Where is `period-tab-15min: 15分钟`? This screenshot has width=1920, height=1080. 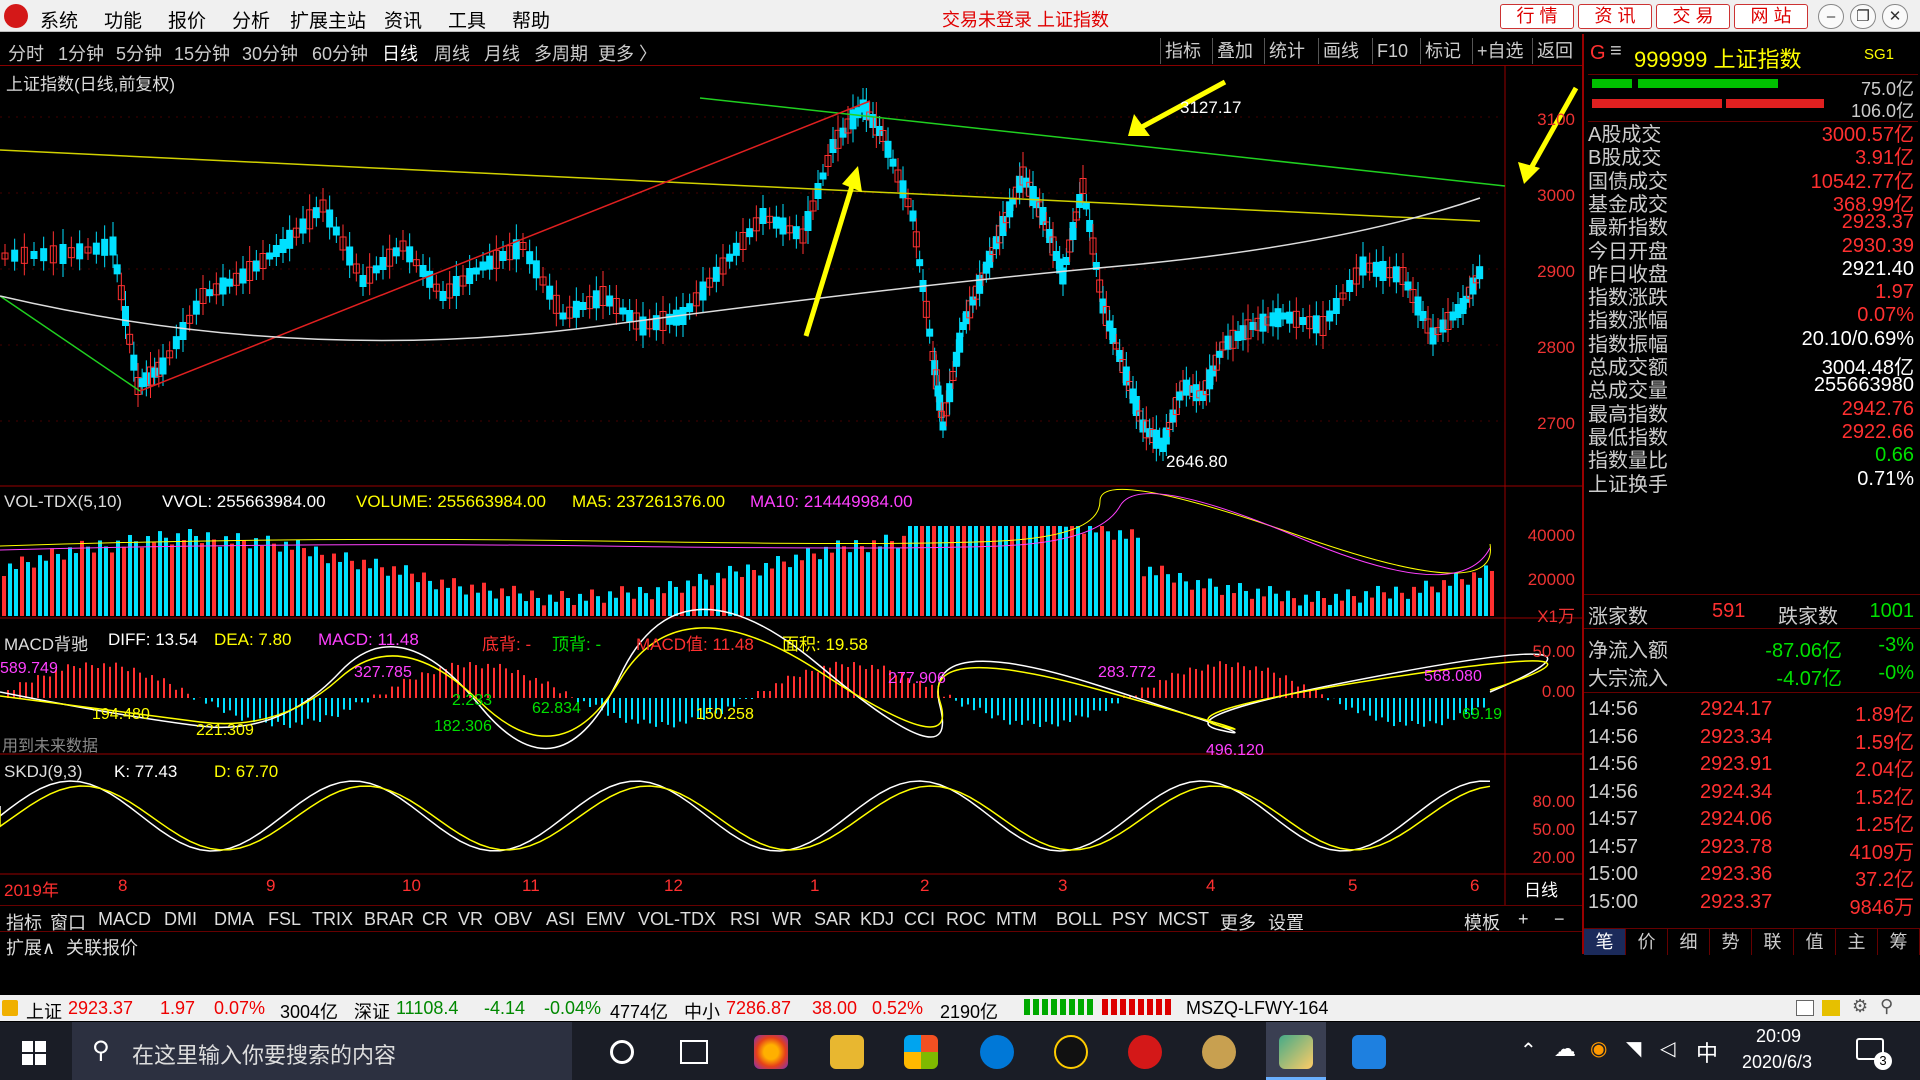
period-tab-15min: 15分钟 is located at coordinates (202, 53).